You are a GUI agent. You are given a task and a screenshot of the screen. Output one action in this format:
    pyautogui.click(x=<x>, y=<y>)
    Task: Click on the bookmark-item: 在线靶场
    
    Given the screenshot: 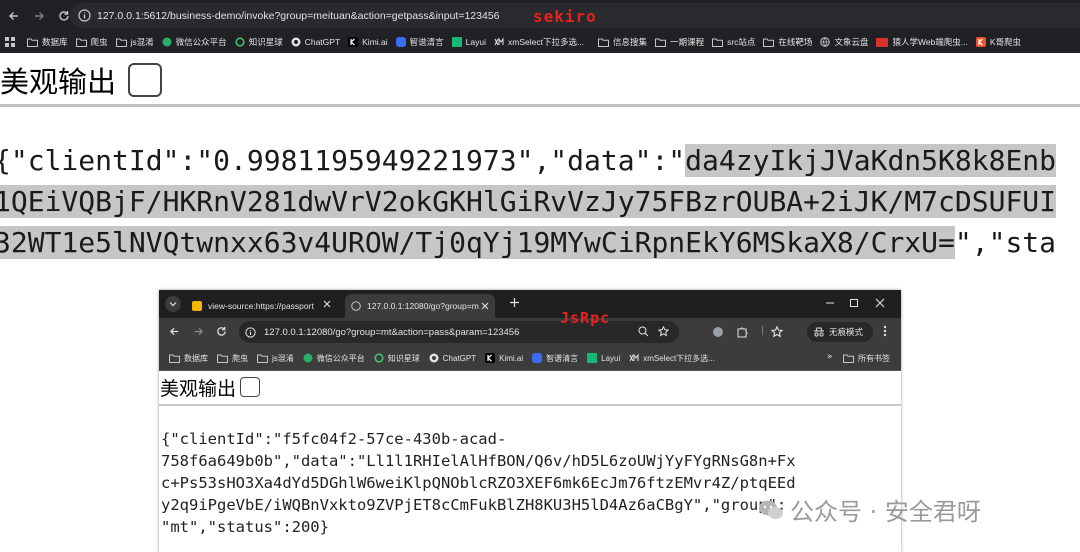 What is the action you would take?
    pyautogui.click(x=787, y=42)
    